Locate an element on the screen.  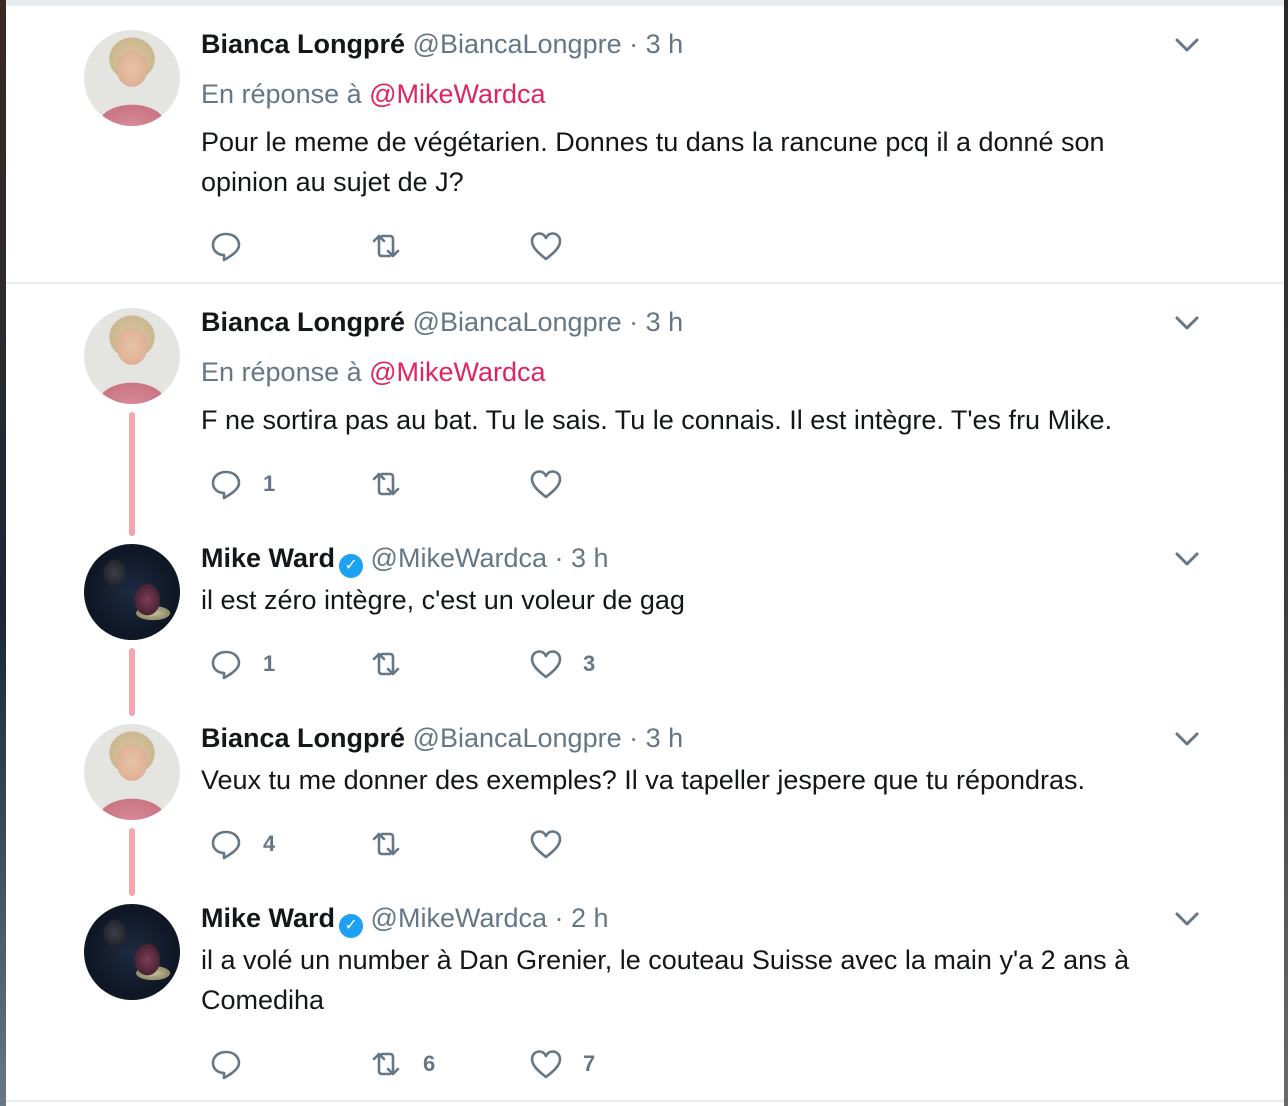
like-count: 7 is located at coordinates (589, 1063).